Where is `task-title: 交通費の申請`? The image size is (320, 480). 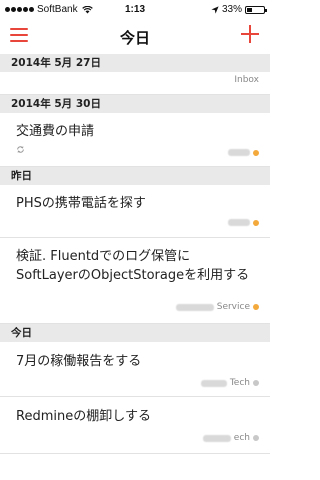 task-title: 交通費の申請 is located at coordinates (55, 131).